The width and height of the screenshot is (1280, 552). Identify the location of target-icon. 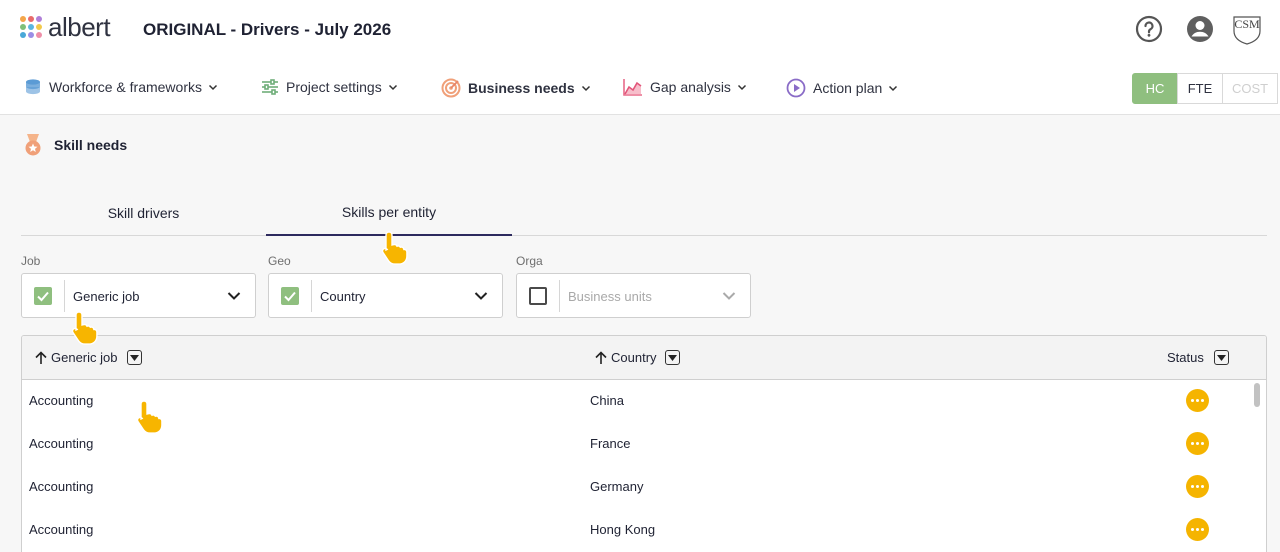
(451, 88).